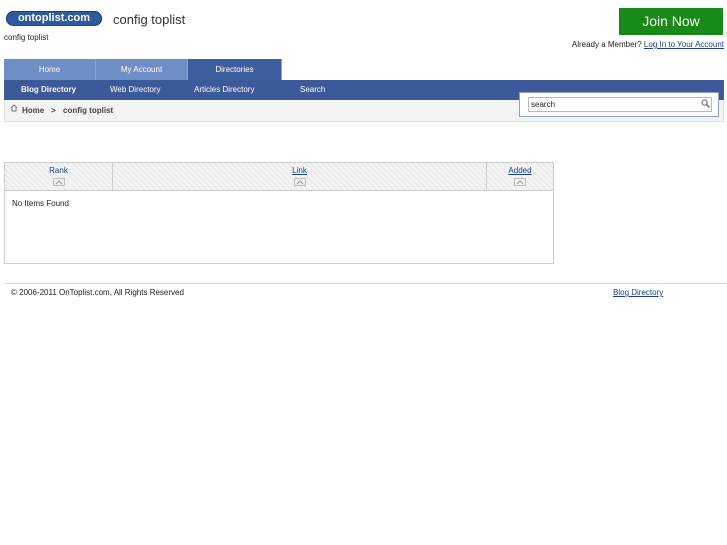  I want to click on member-text: Already a Member?, so click(606, 44).